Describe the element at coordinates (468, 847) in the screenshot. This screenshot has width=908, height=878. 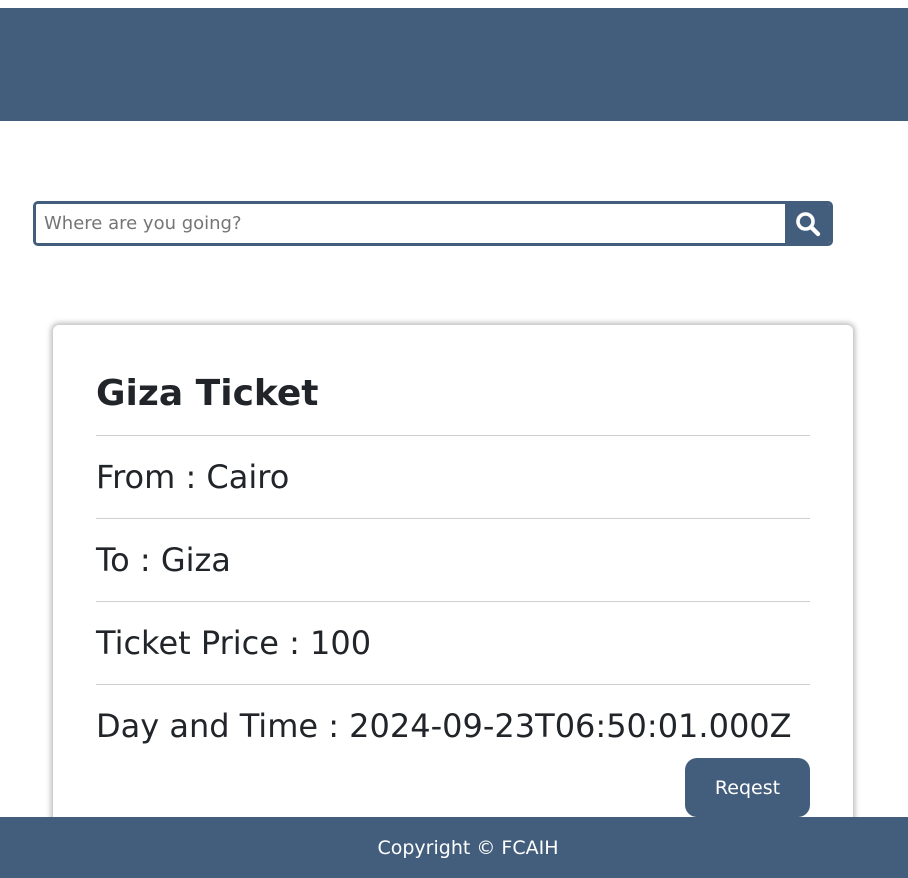
I see `footer-copyright: Copyright © FCAIH` at that location.